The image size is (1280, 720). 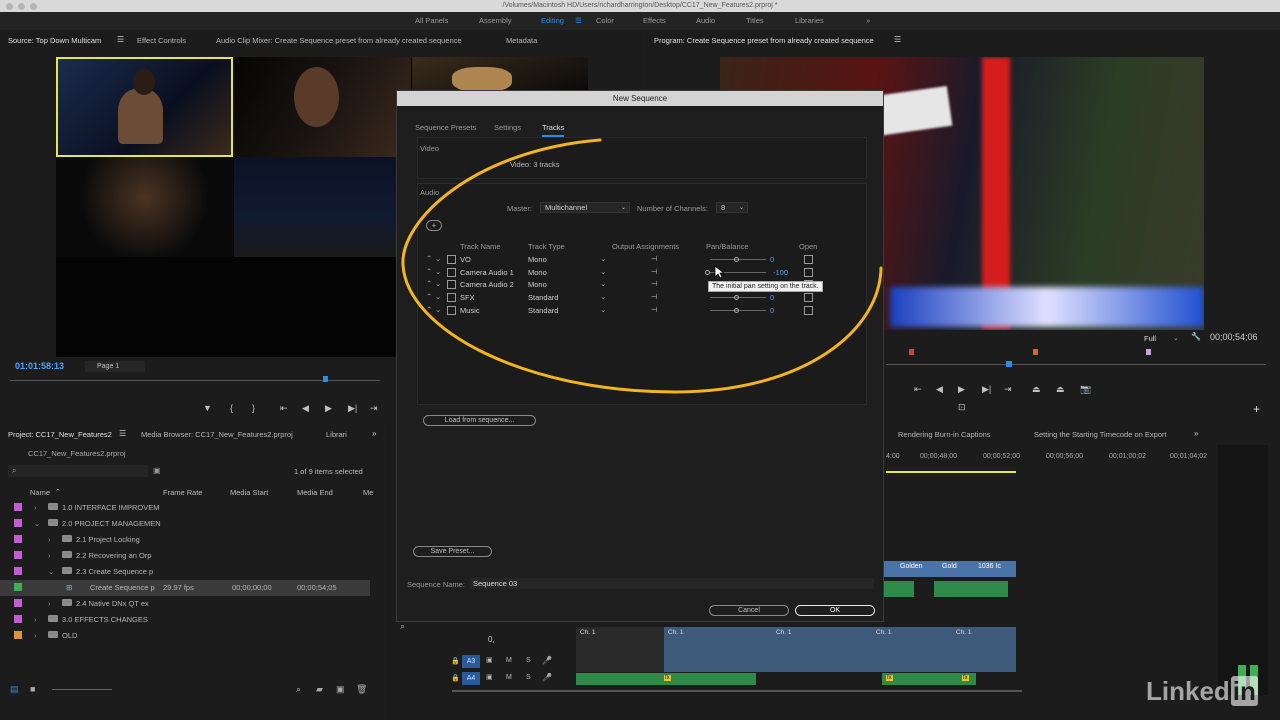 What do you see at coordinates (207, 408) in the screenshot?
I see `add-marker-icon: ▼` at bounding box center [207, 408].